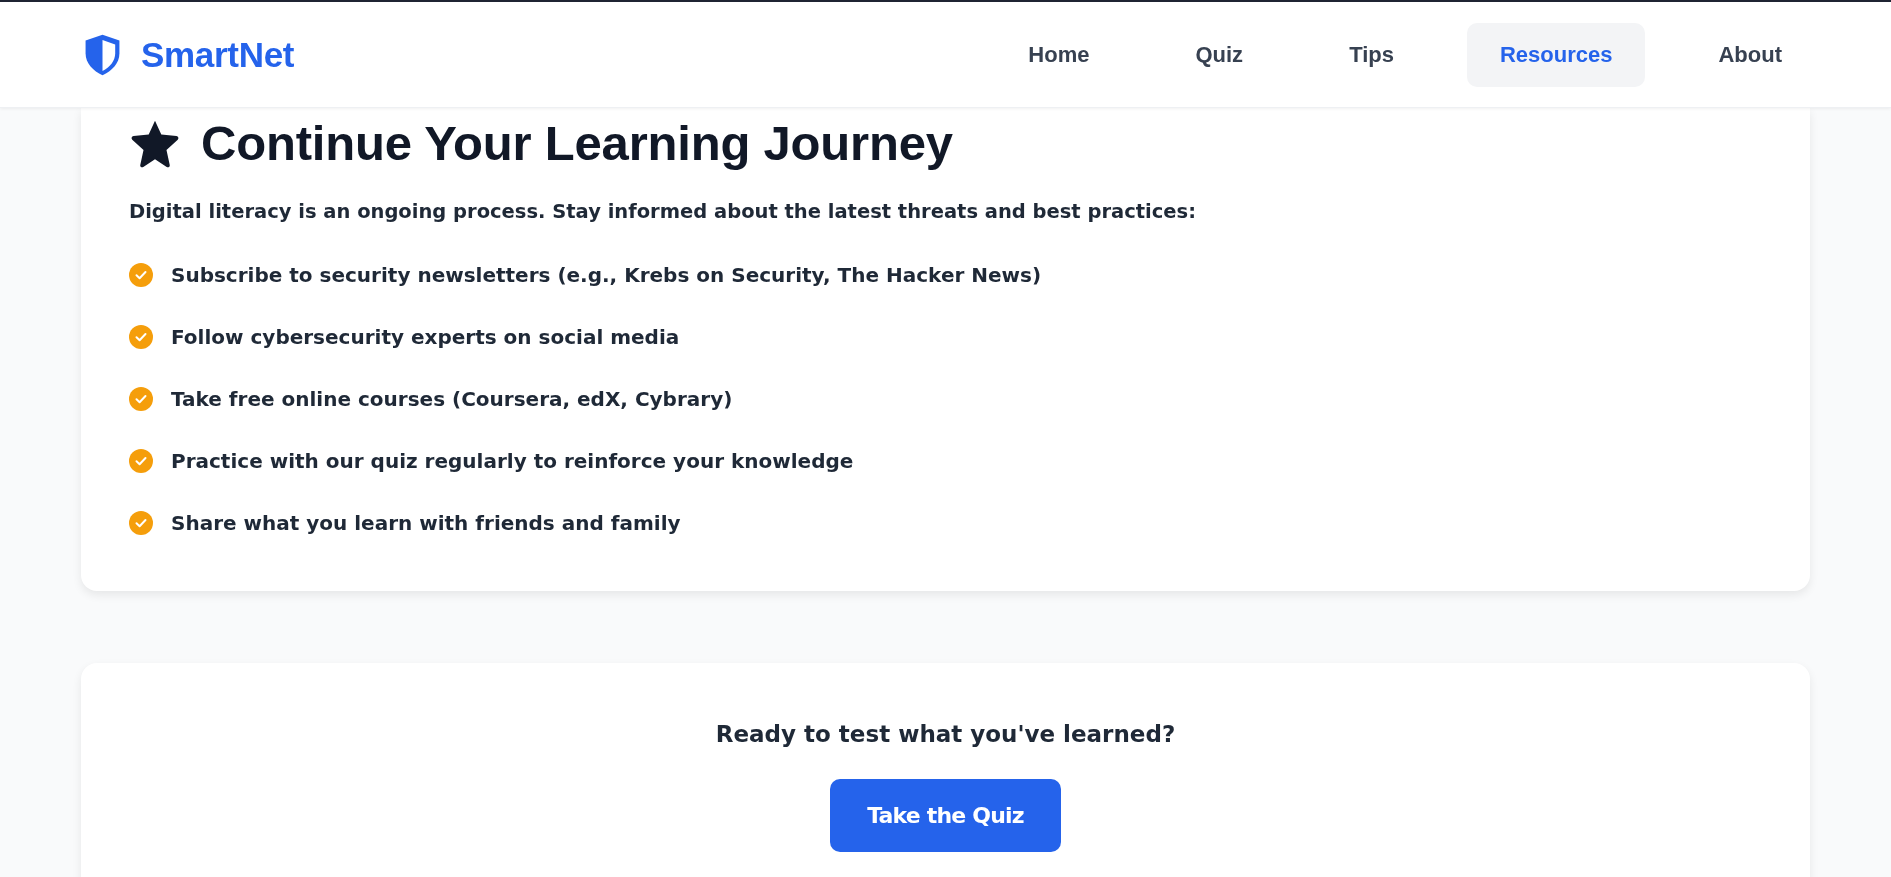 The height and width of the screenshot is (877, 1891). Describe the element at coordinates (1556, 54) in the screenshot. I see `nav-link: Resources` at that location.